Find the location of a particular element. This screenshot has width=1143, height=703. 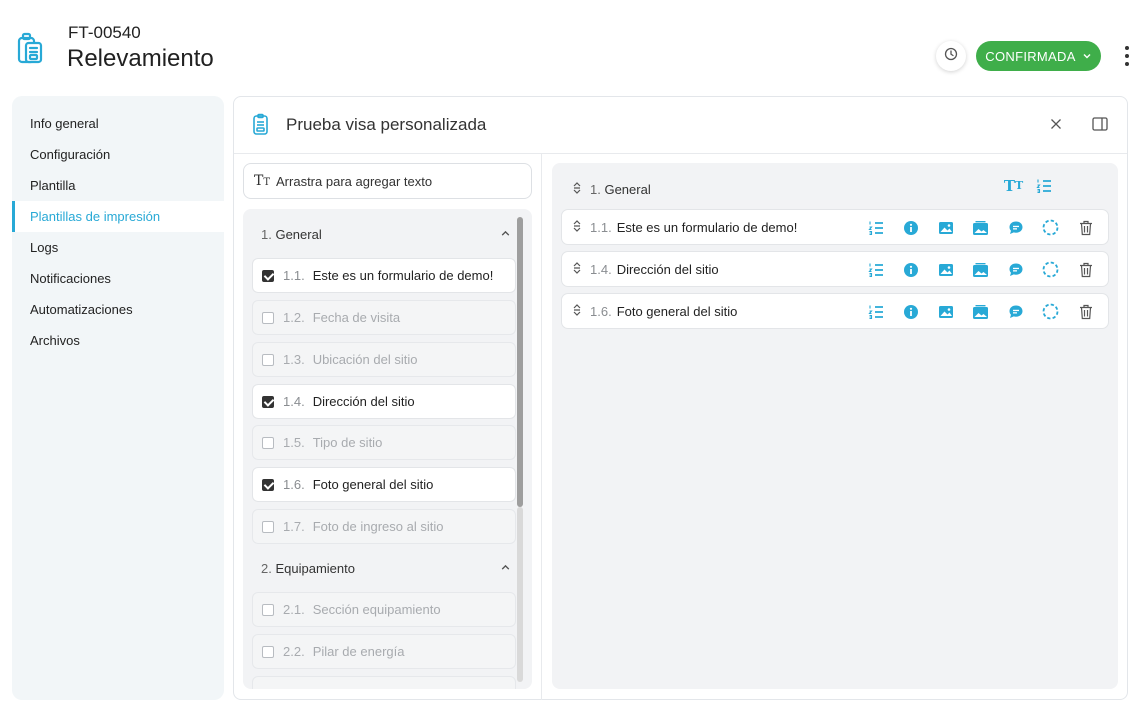

close-icon is located at coordinates (1056, 126).